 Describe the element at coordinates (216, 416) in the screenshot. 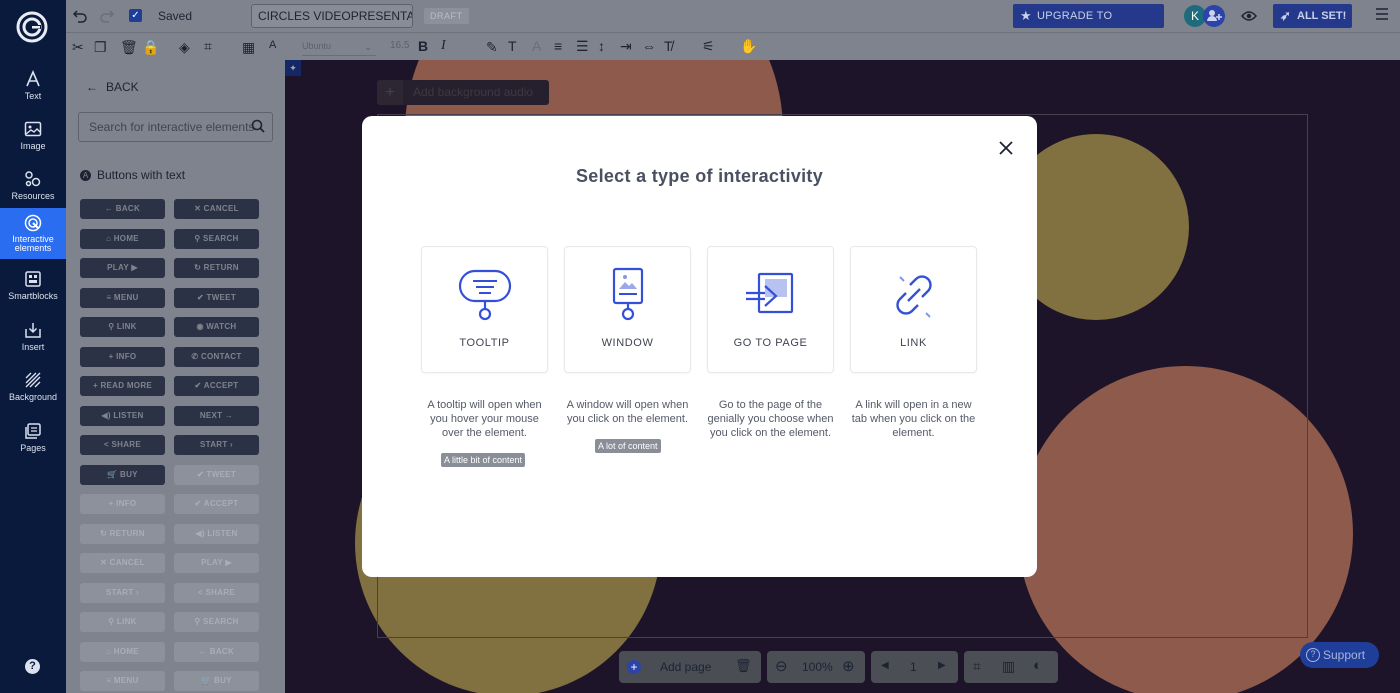

I see `panel-button: NEXT →` at that location.